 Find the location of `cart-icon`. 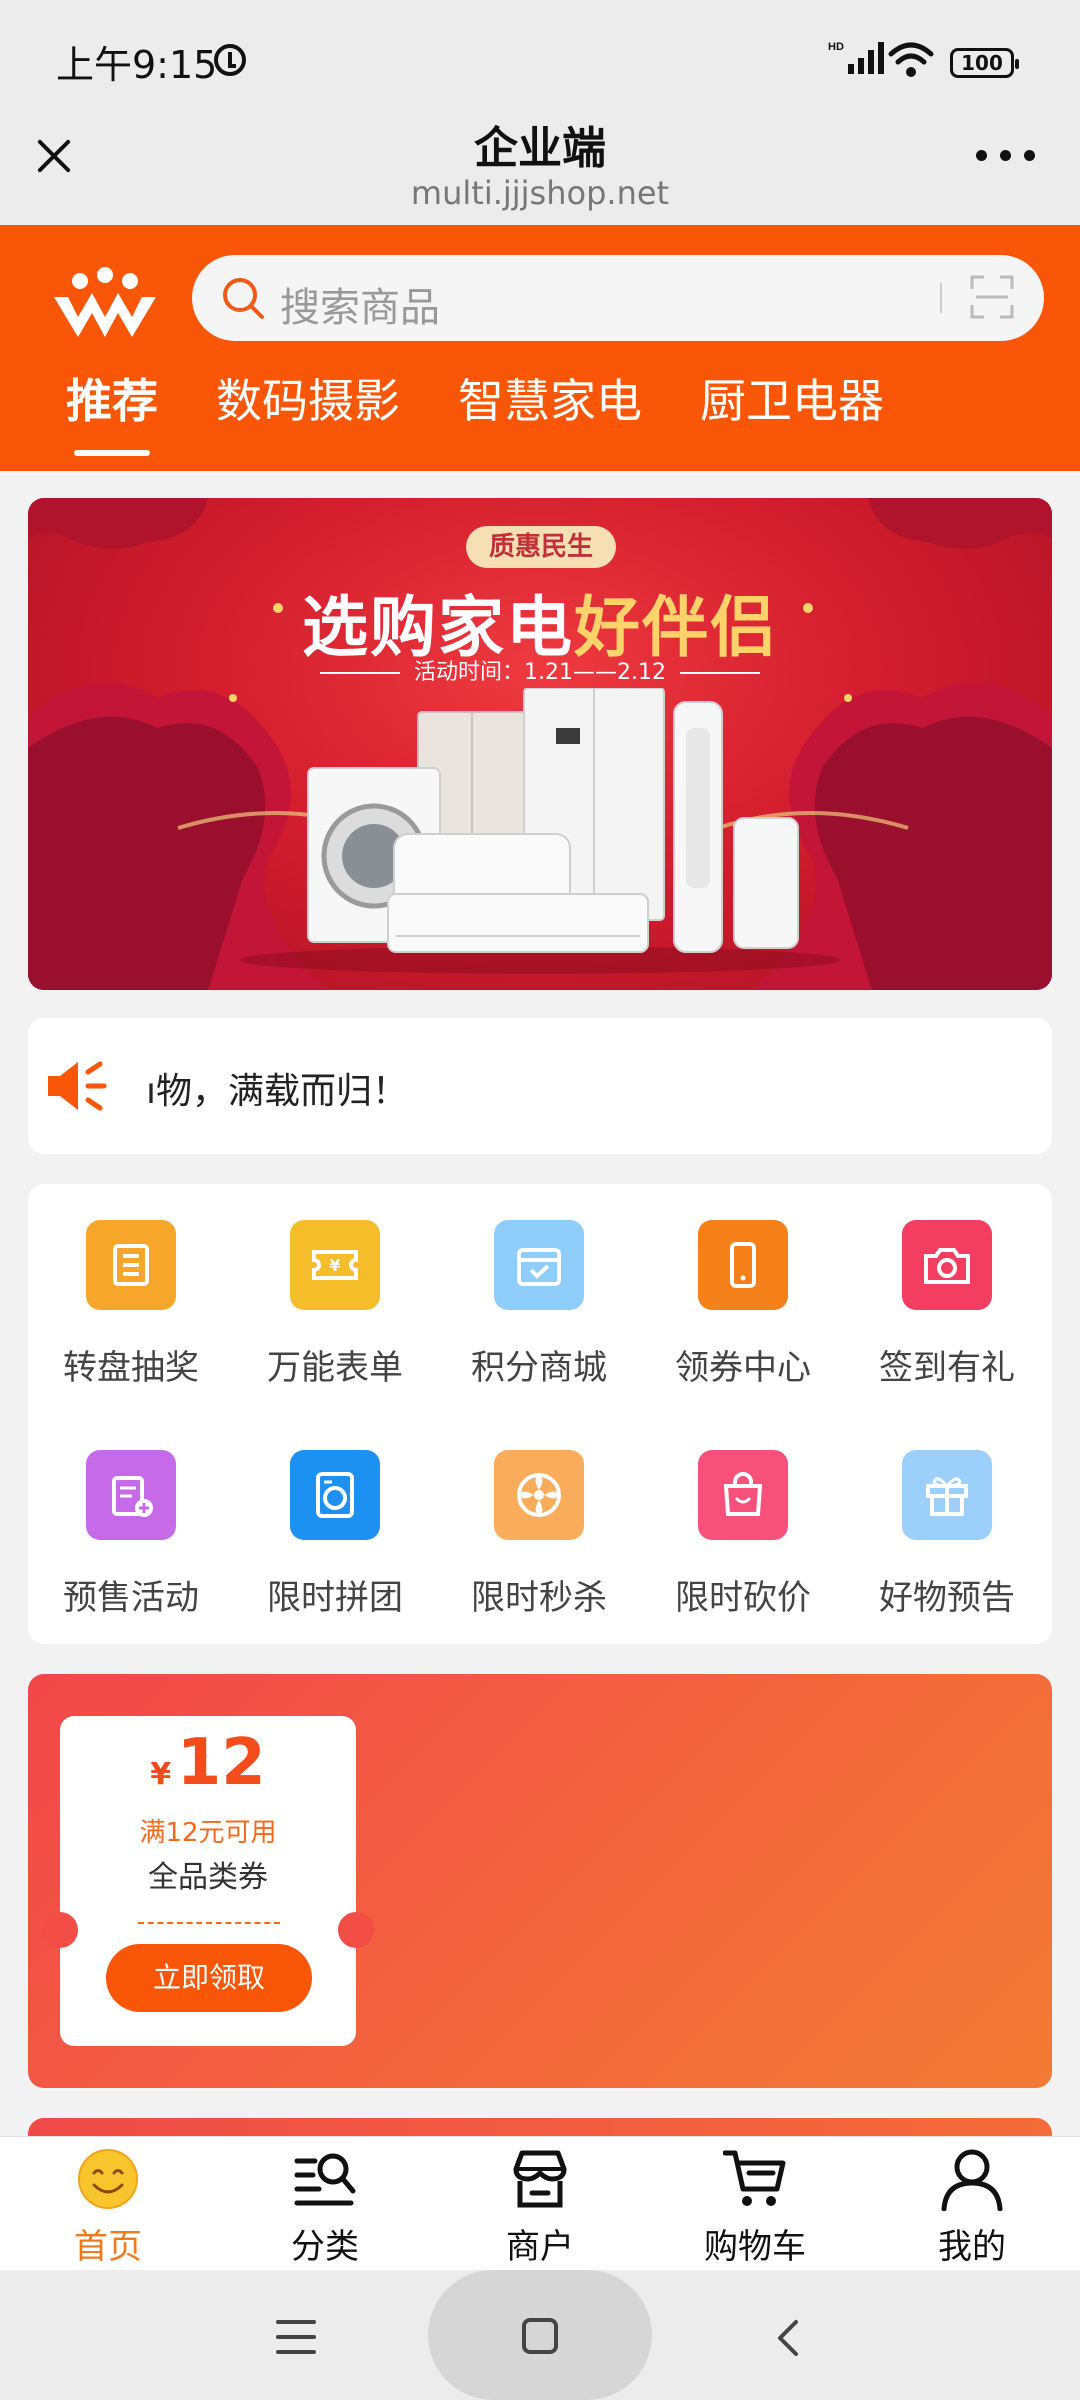

cart-icon is located at coordinates (754, 2178).